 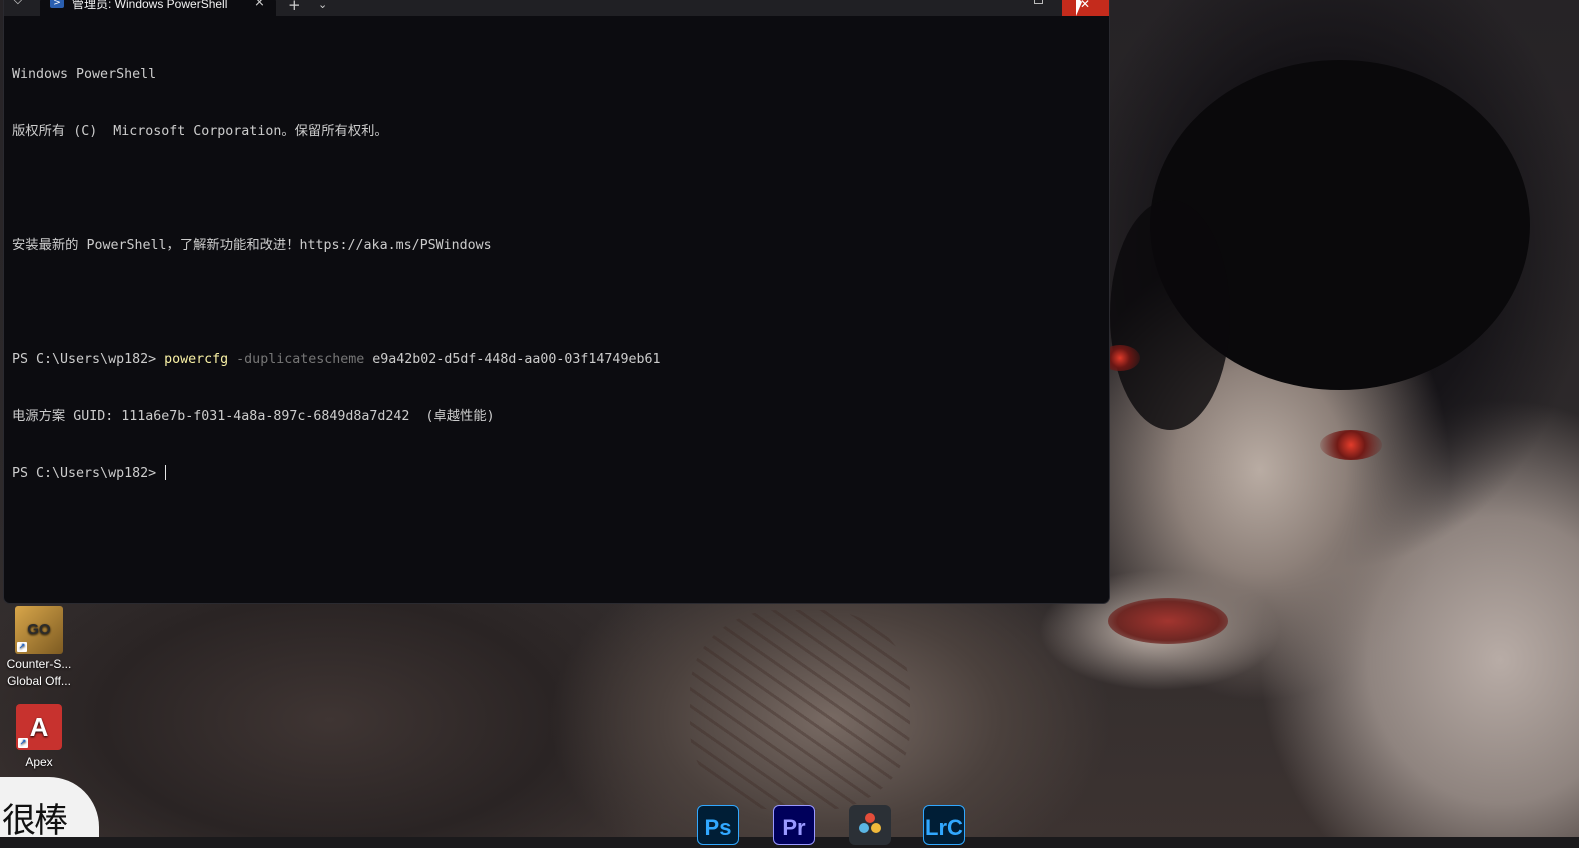 I want to click on tab-title: 管理员: Windows PowerShell, so click(x=150, y=5).